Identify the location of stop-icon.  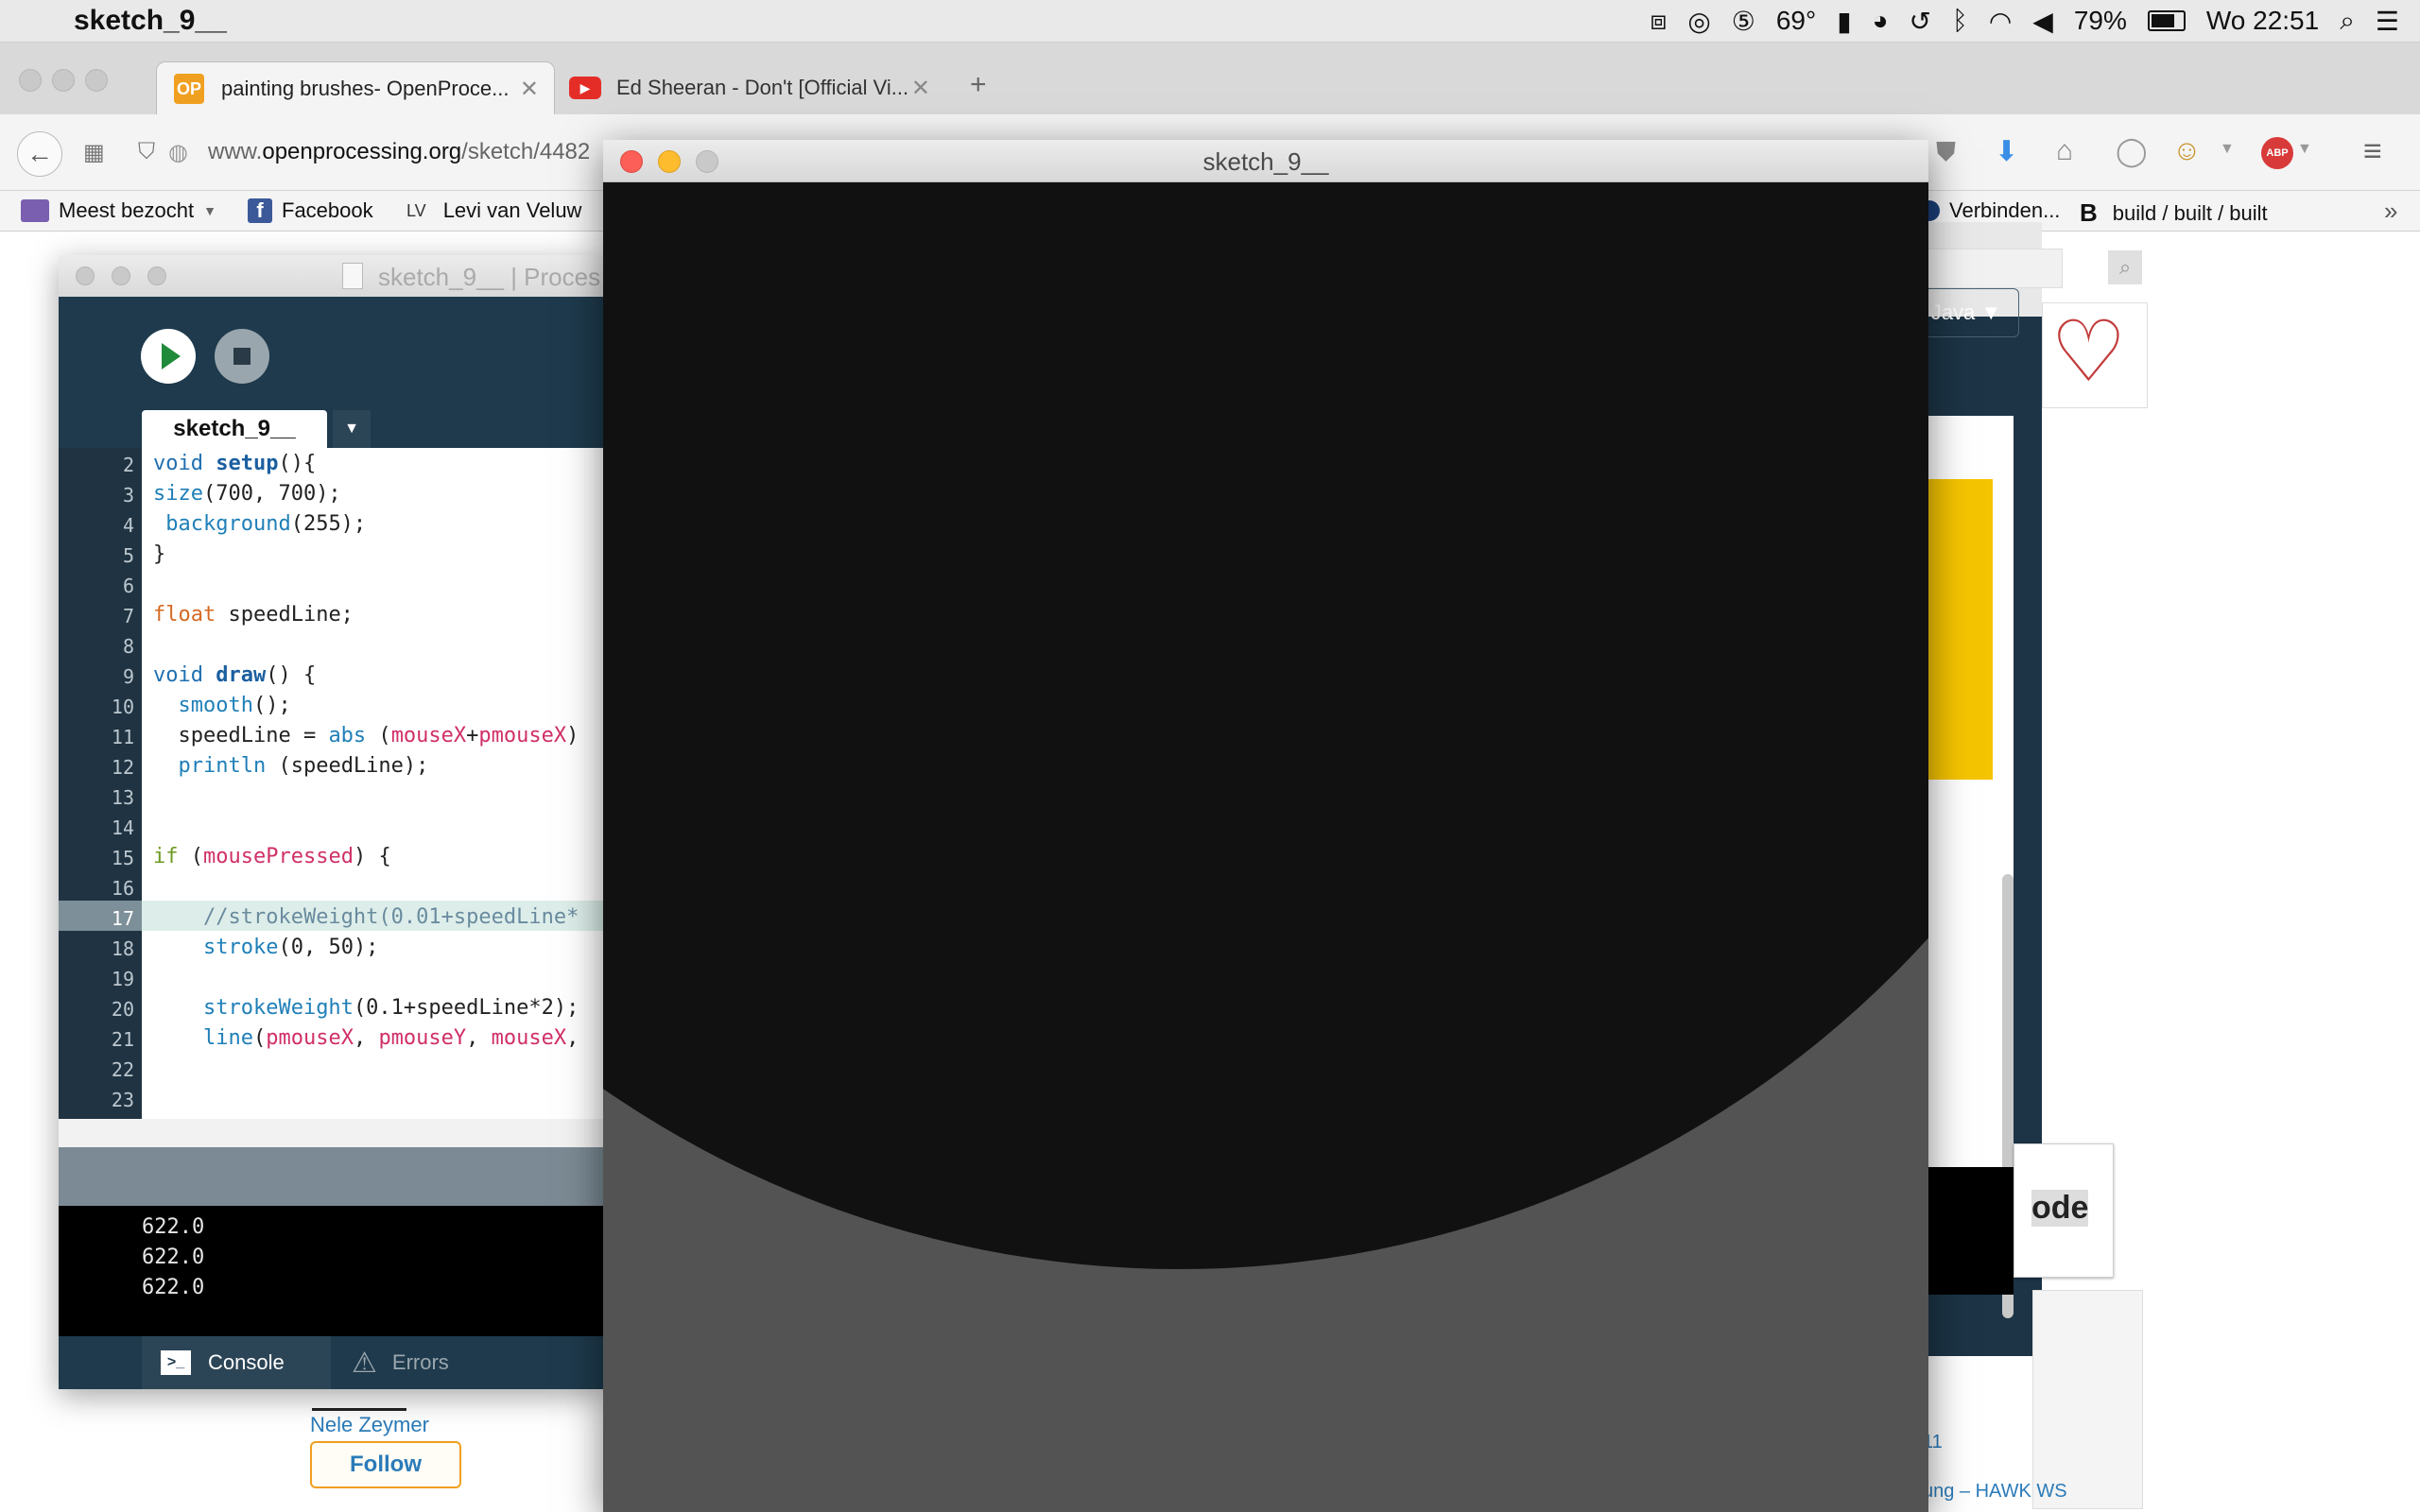
(242, 356).